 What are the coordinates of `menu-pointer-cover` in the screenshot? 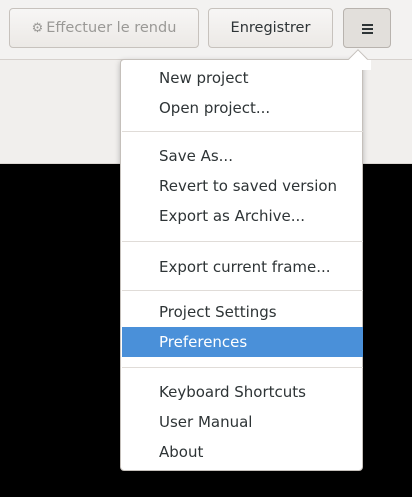 It's located at (358, 65).